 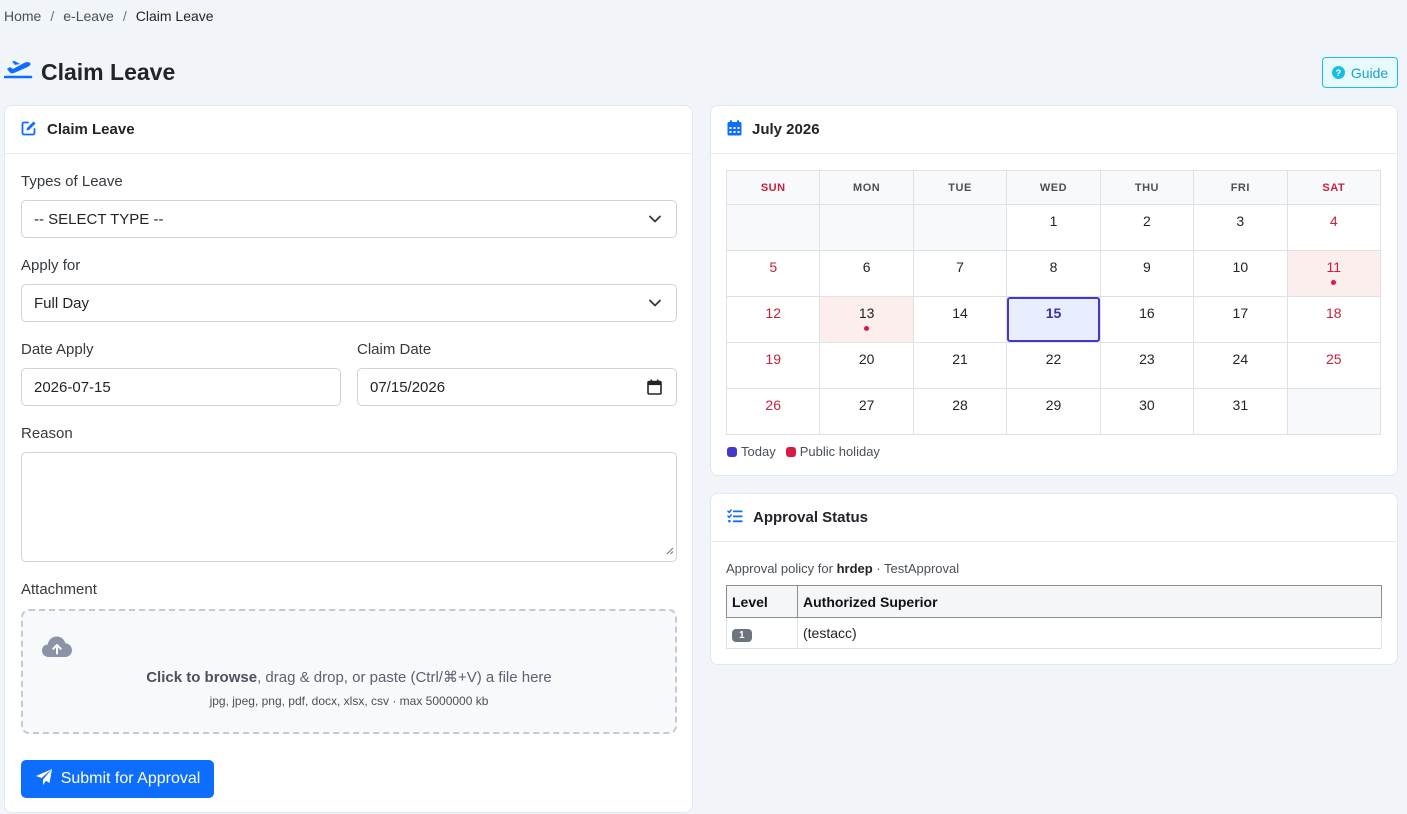 I want to click on calendar-picker-icon, so click(x=654, y=389).